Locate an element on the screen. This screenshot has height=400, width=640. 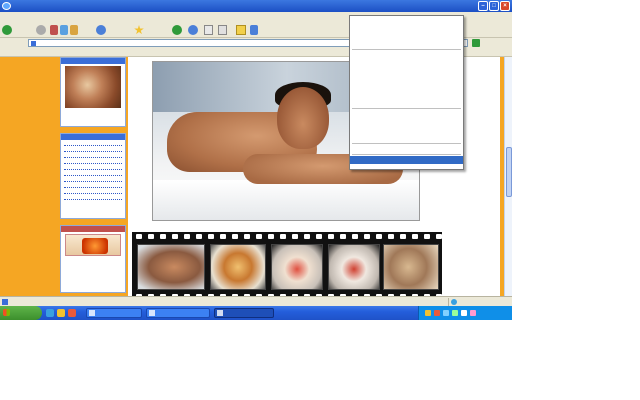
context-menu is located at coordinates (406, 92).